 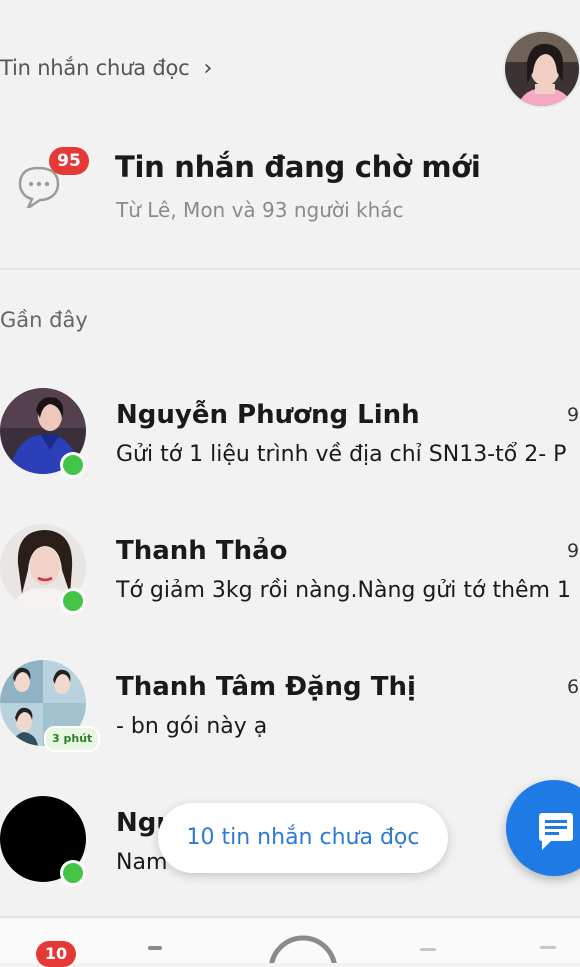 I want to click on message-icon, so click(x=556, y=831).